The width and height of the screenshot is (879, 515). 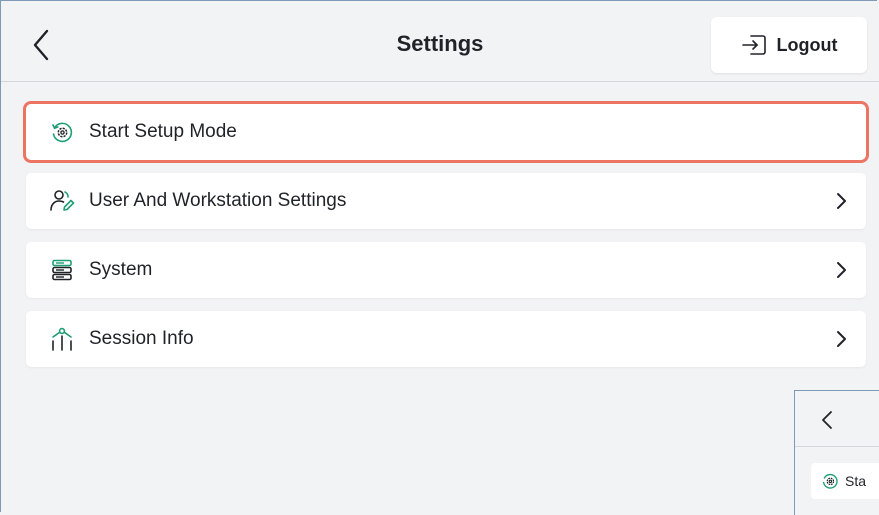 I want to click on thumbnail-header, so click(x=837, y=419).